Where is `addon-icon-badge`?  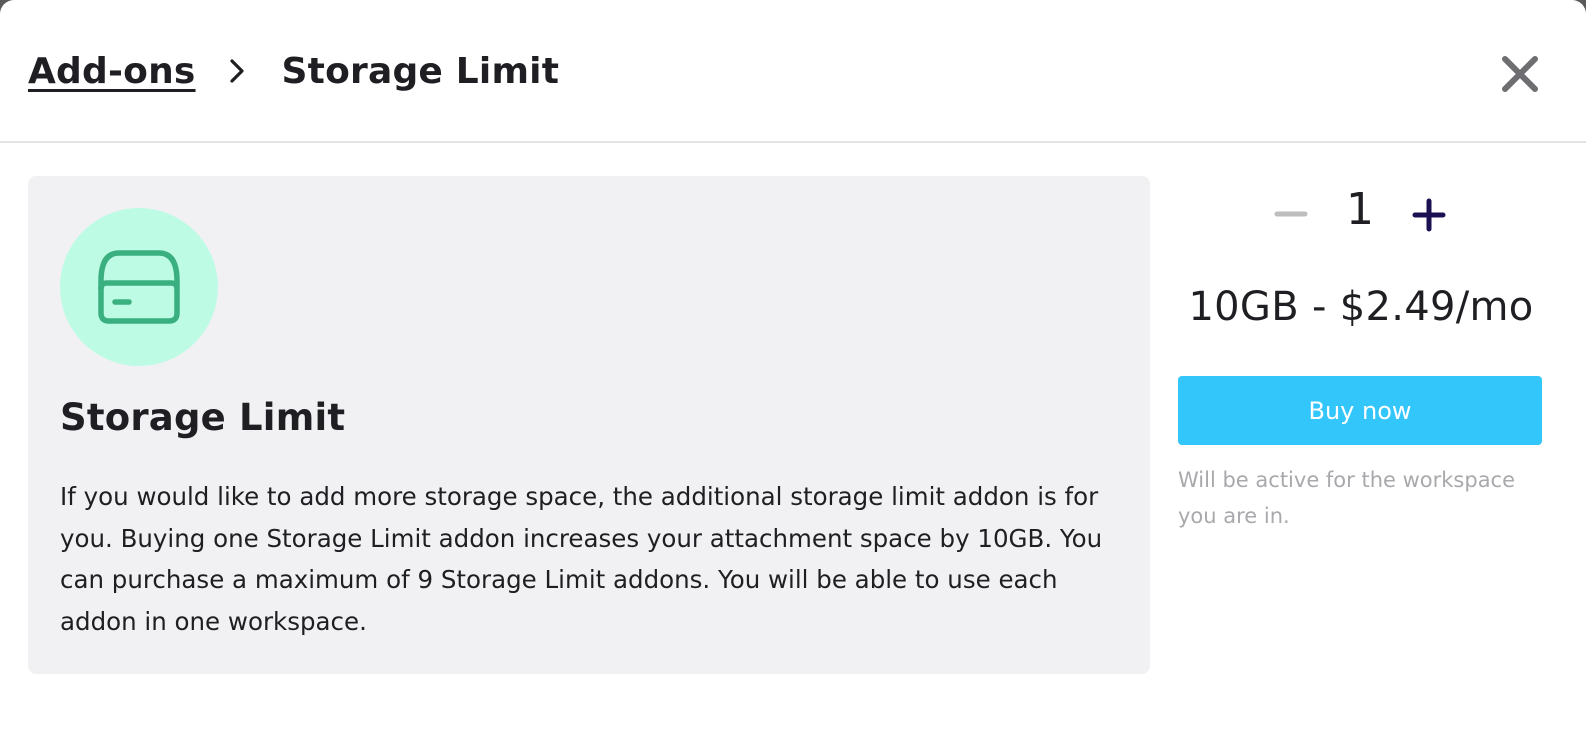
addon-icon-badge is located at coordinates (139, 287).